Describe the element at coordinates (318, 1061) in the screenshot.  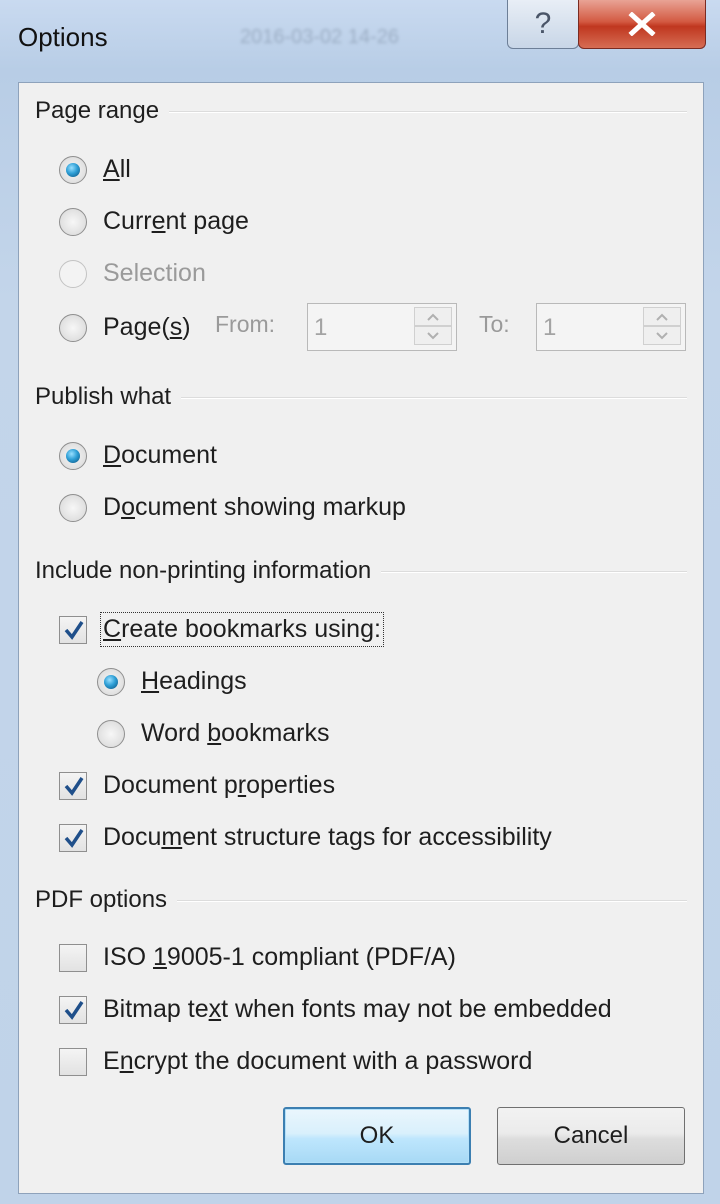
I see `checkbox-encrypt-label: Encrypt the document with a password` at that location.